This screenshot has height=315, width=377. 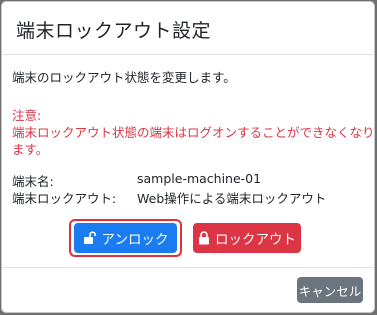 I want to click on dialog-title: 端末ロックアウト設定, so click(x=114, y=31).